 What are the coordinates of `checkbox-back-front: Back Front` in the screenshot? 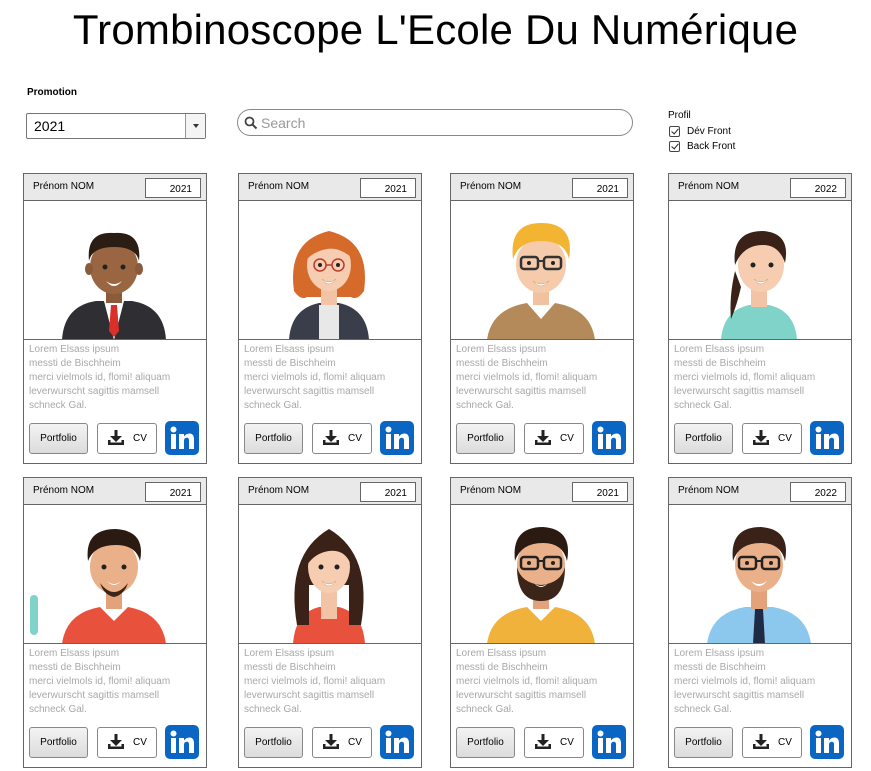 It's located at (701, 146).